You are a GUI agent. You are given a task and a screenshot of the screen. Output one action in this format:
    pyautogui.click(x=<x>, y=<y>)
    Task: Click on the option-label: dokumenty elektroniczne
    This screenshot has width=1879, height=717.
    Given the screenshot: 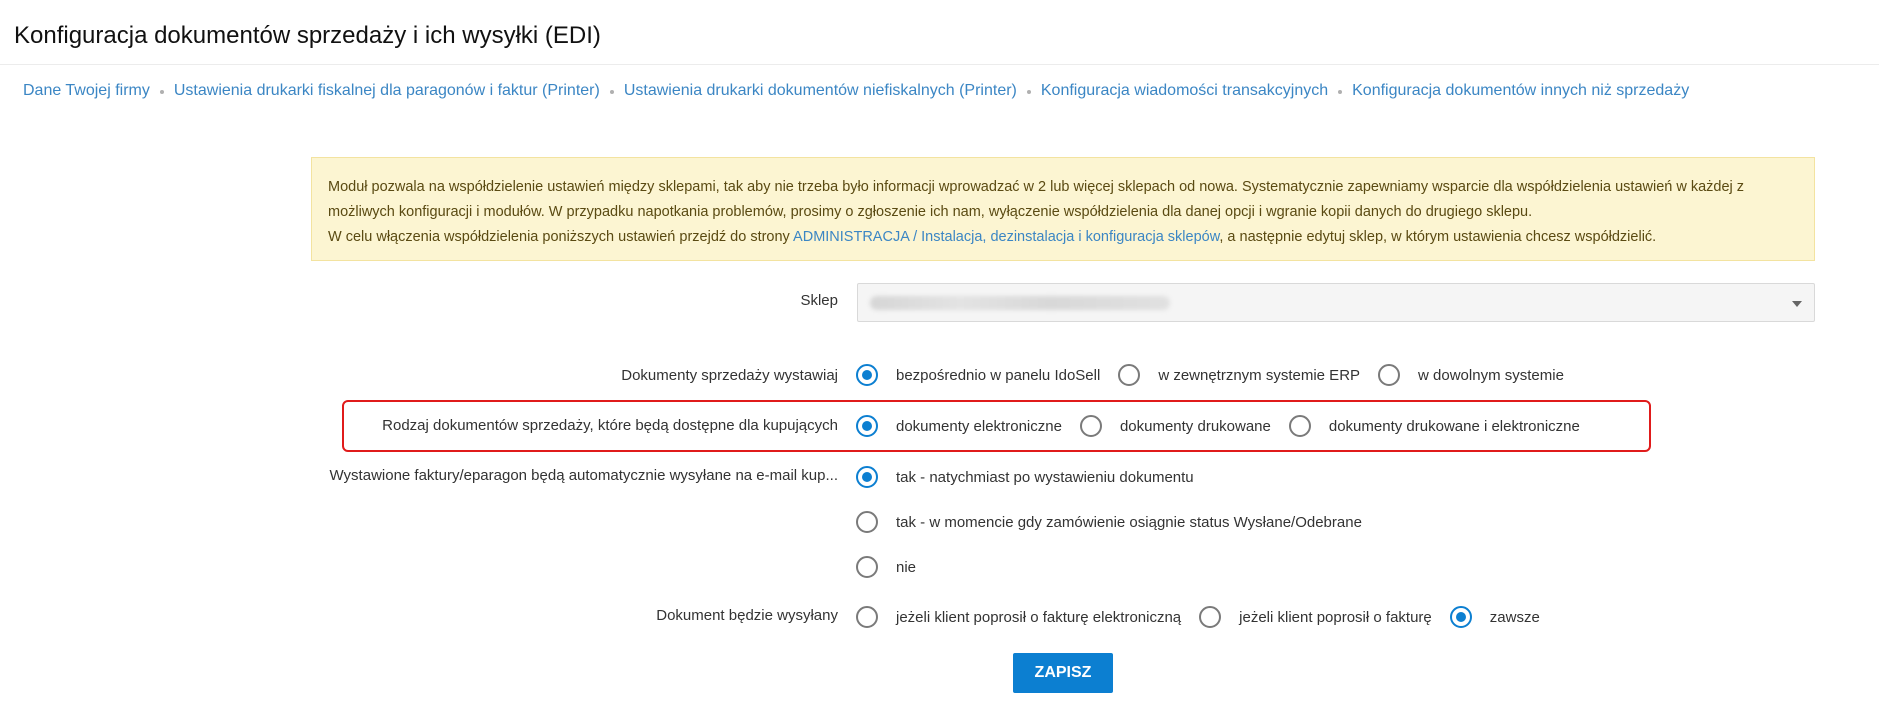 What is the action you would take?
    pyautogui.click(x=979, y=426)
    